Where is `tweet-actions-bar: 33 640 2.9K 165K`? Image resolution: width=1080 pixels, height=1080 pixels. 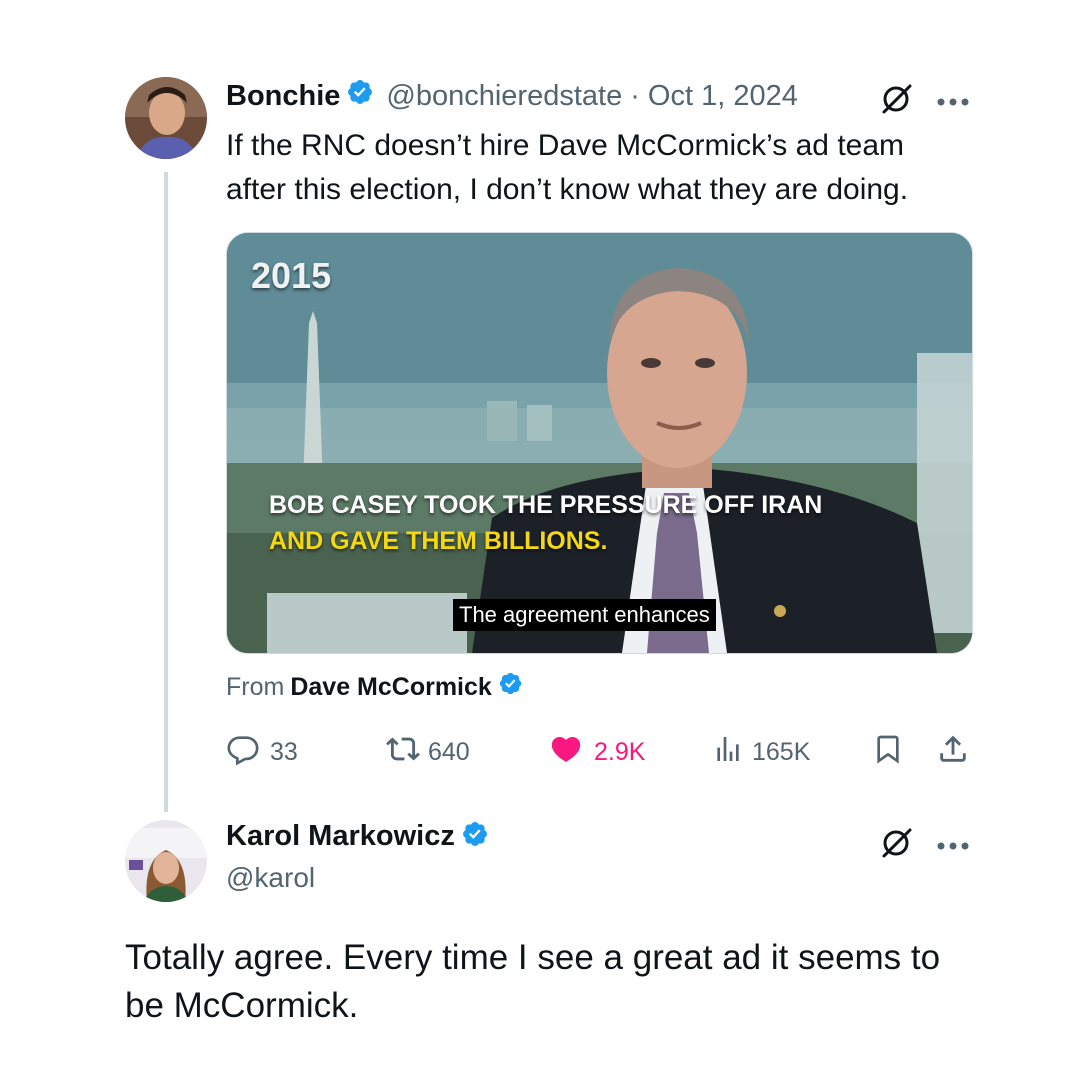
tweet-actions-bar: 33 640 2.9K 165K is located at coordinates (601, 752).